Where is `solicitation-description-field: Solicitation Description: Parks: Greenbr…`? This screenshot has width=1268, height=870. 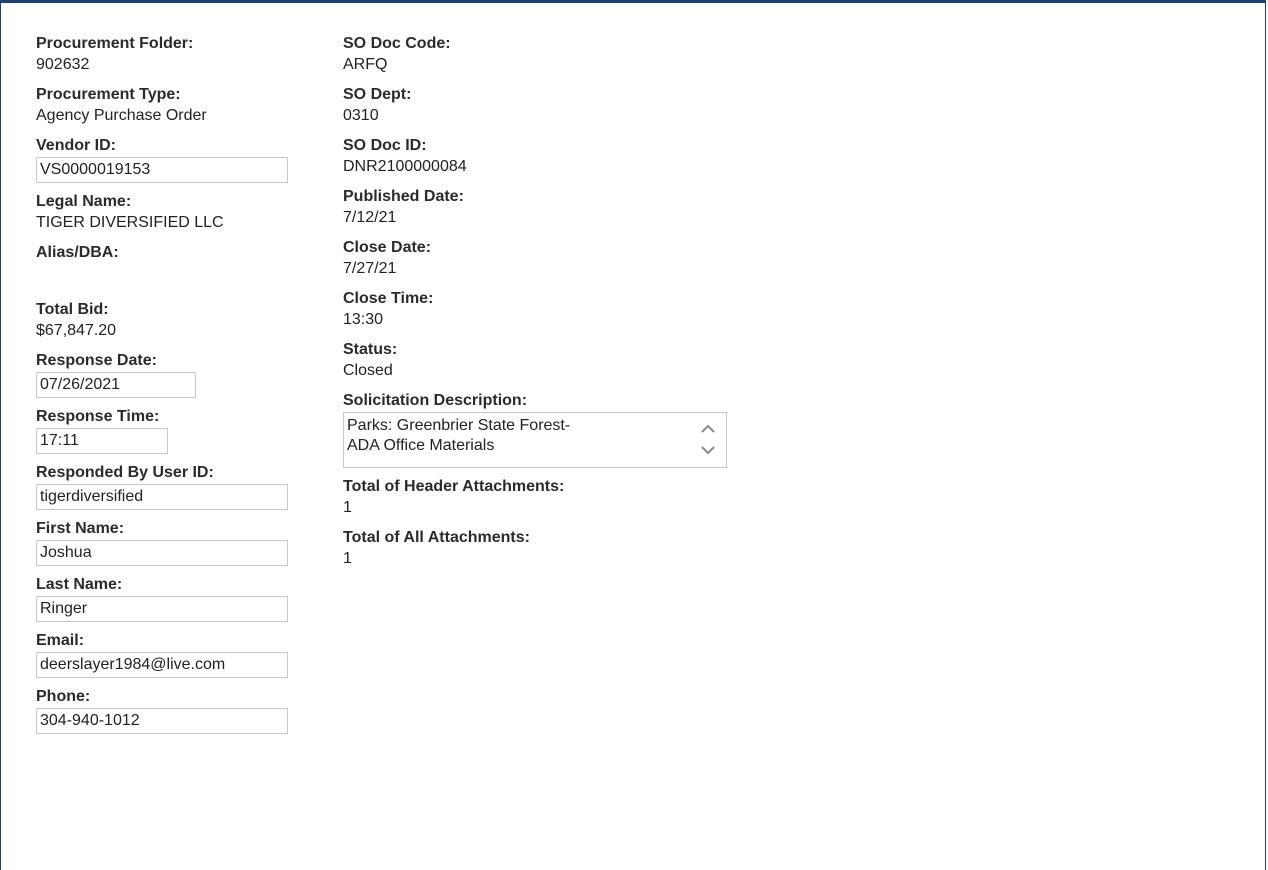 solicitation-description-field: Solicitation Description: Parks: Greenbr… is located at coordinates (535, 428).